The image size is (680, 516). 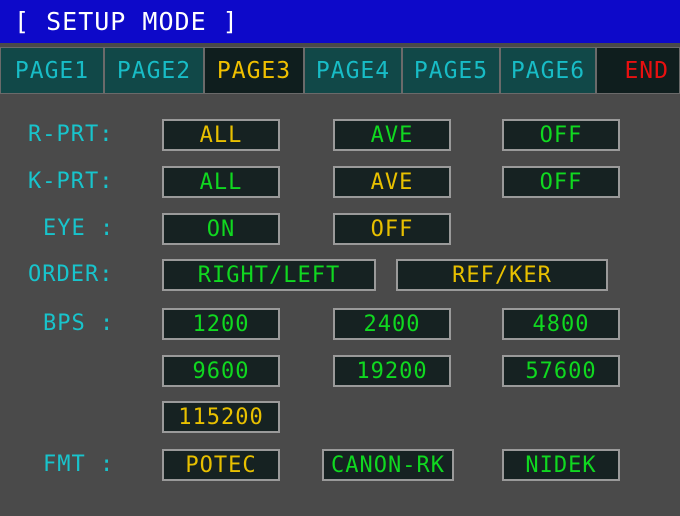 What do you see at coordinates (52, 70) in the screenshot?
I see `tab-page1: PAGE1` at bounding box center [52, 70].